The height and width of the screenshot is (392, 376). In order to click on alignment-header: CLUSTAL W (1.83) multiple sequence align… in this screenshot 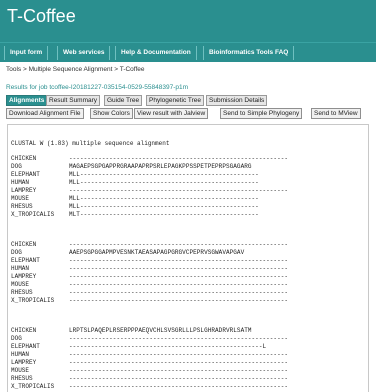, I will do `click(90, 143)`.